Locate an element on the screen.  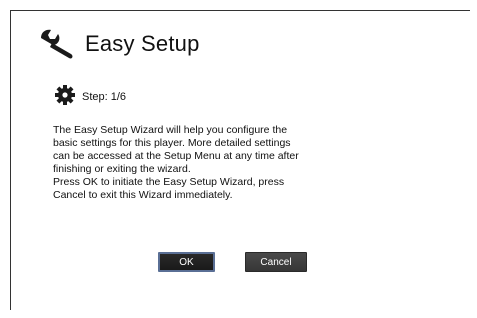
description-line: Cancel to exit this Wizard immediately. is located at coordinates (143, 195).